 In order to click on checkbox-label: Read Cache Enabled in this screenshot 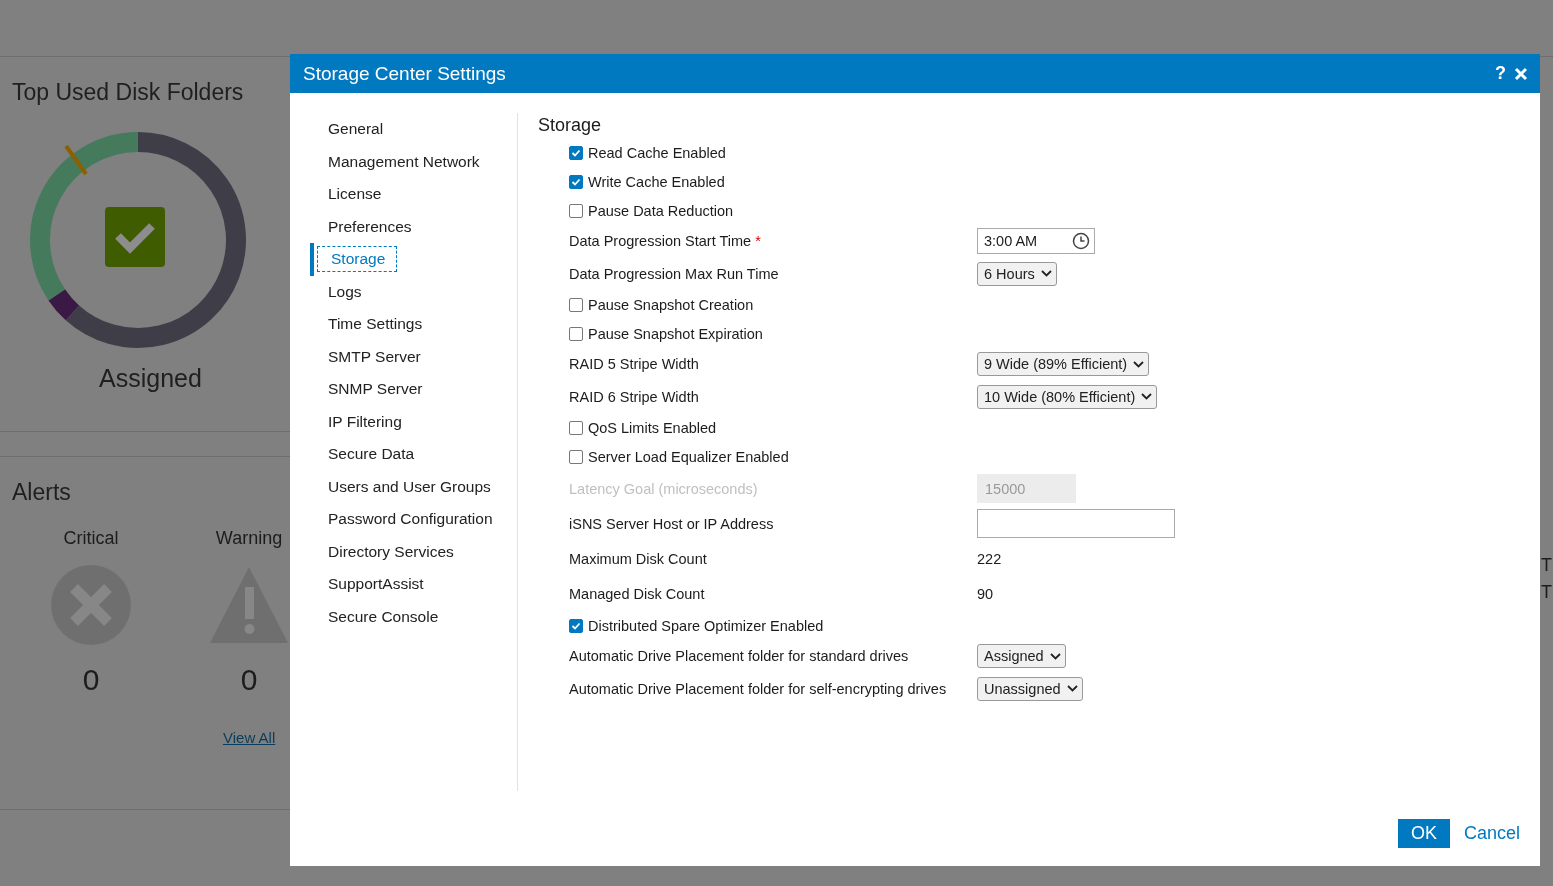, I will do `click(657, 152)`.